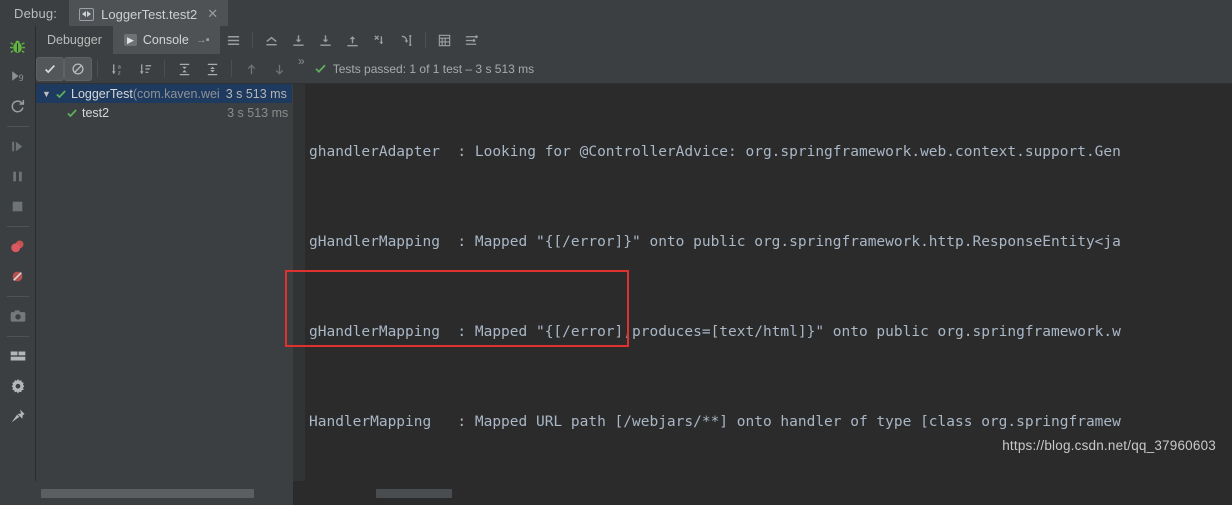  Describe the element at coordinates (1109, 445) in the screenshot. I see `watermark-text: https://blog.csdn.net/qq_37960603` at that location.